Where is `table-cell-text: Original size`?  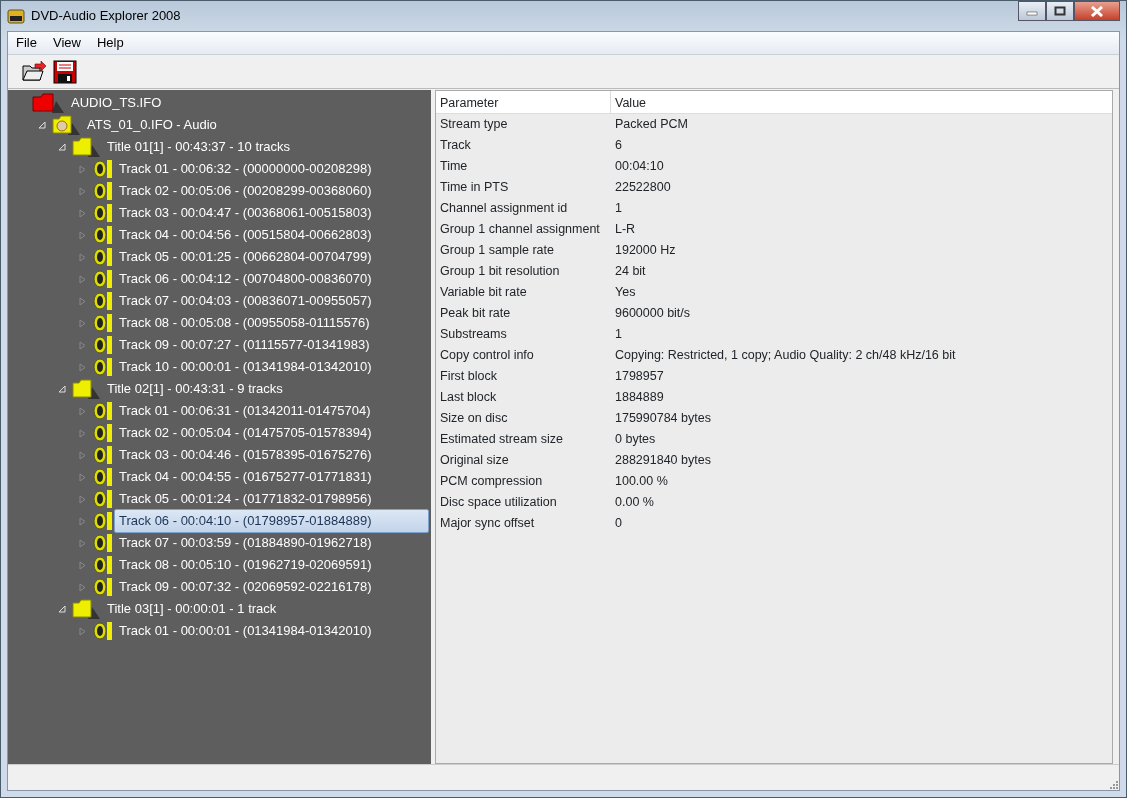
table-cell-text: Original size is located at coordinates (474, 461).